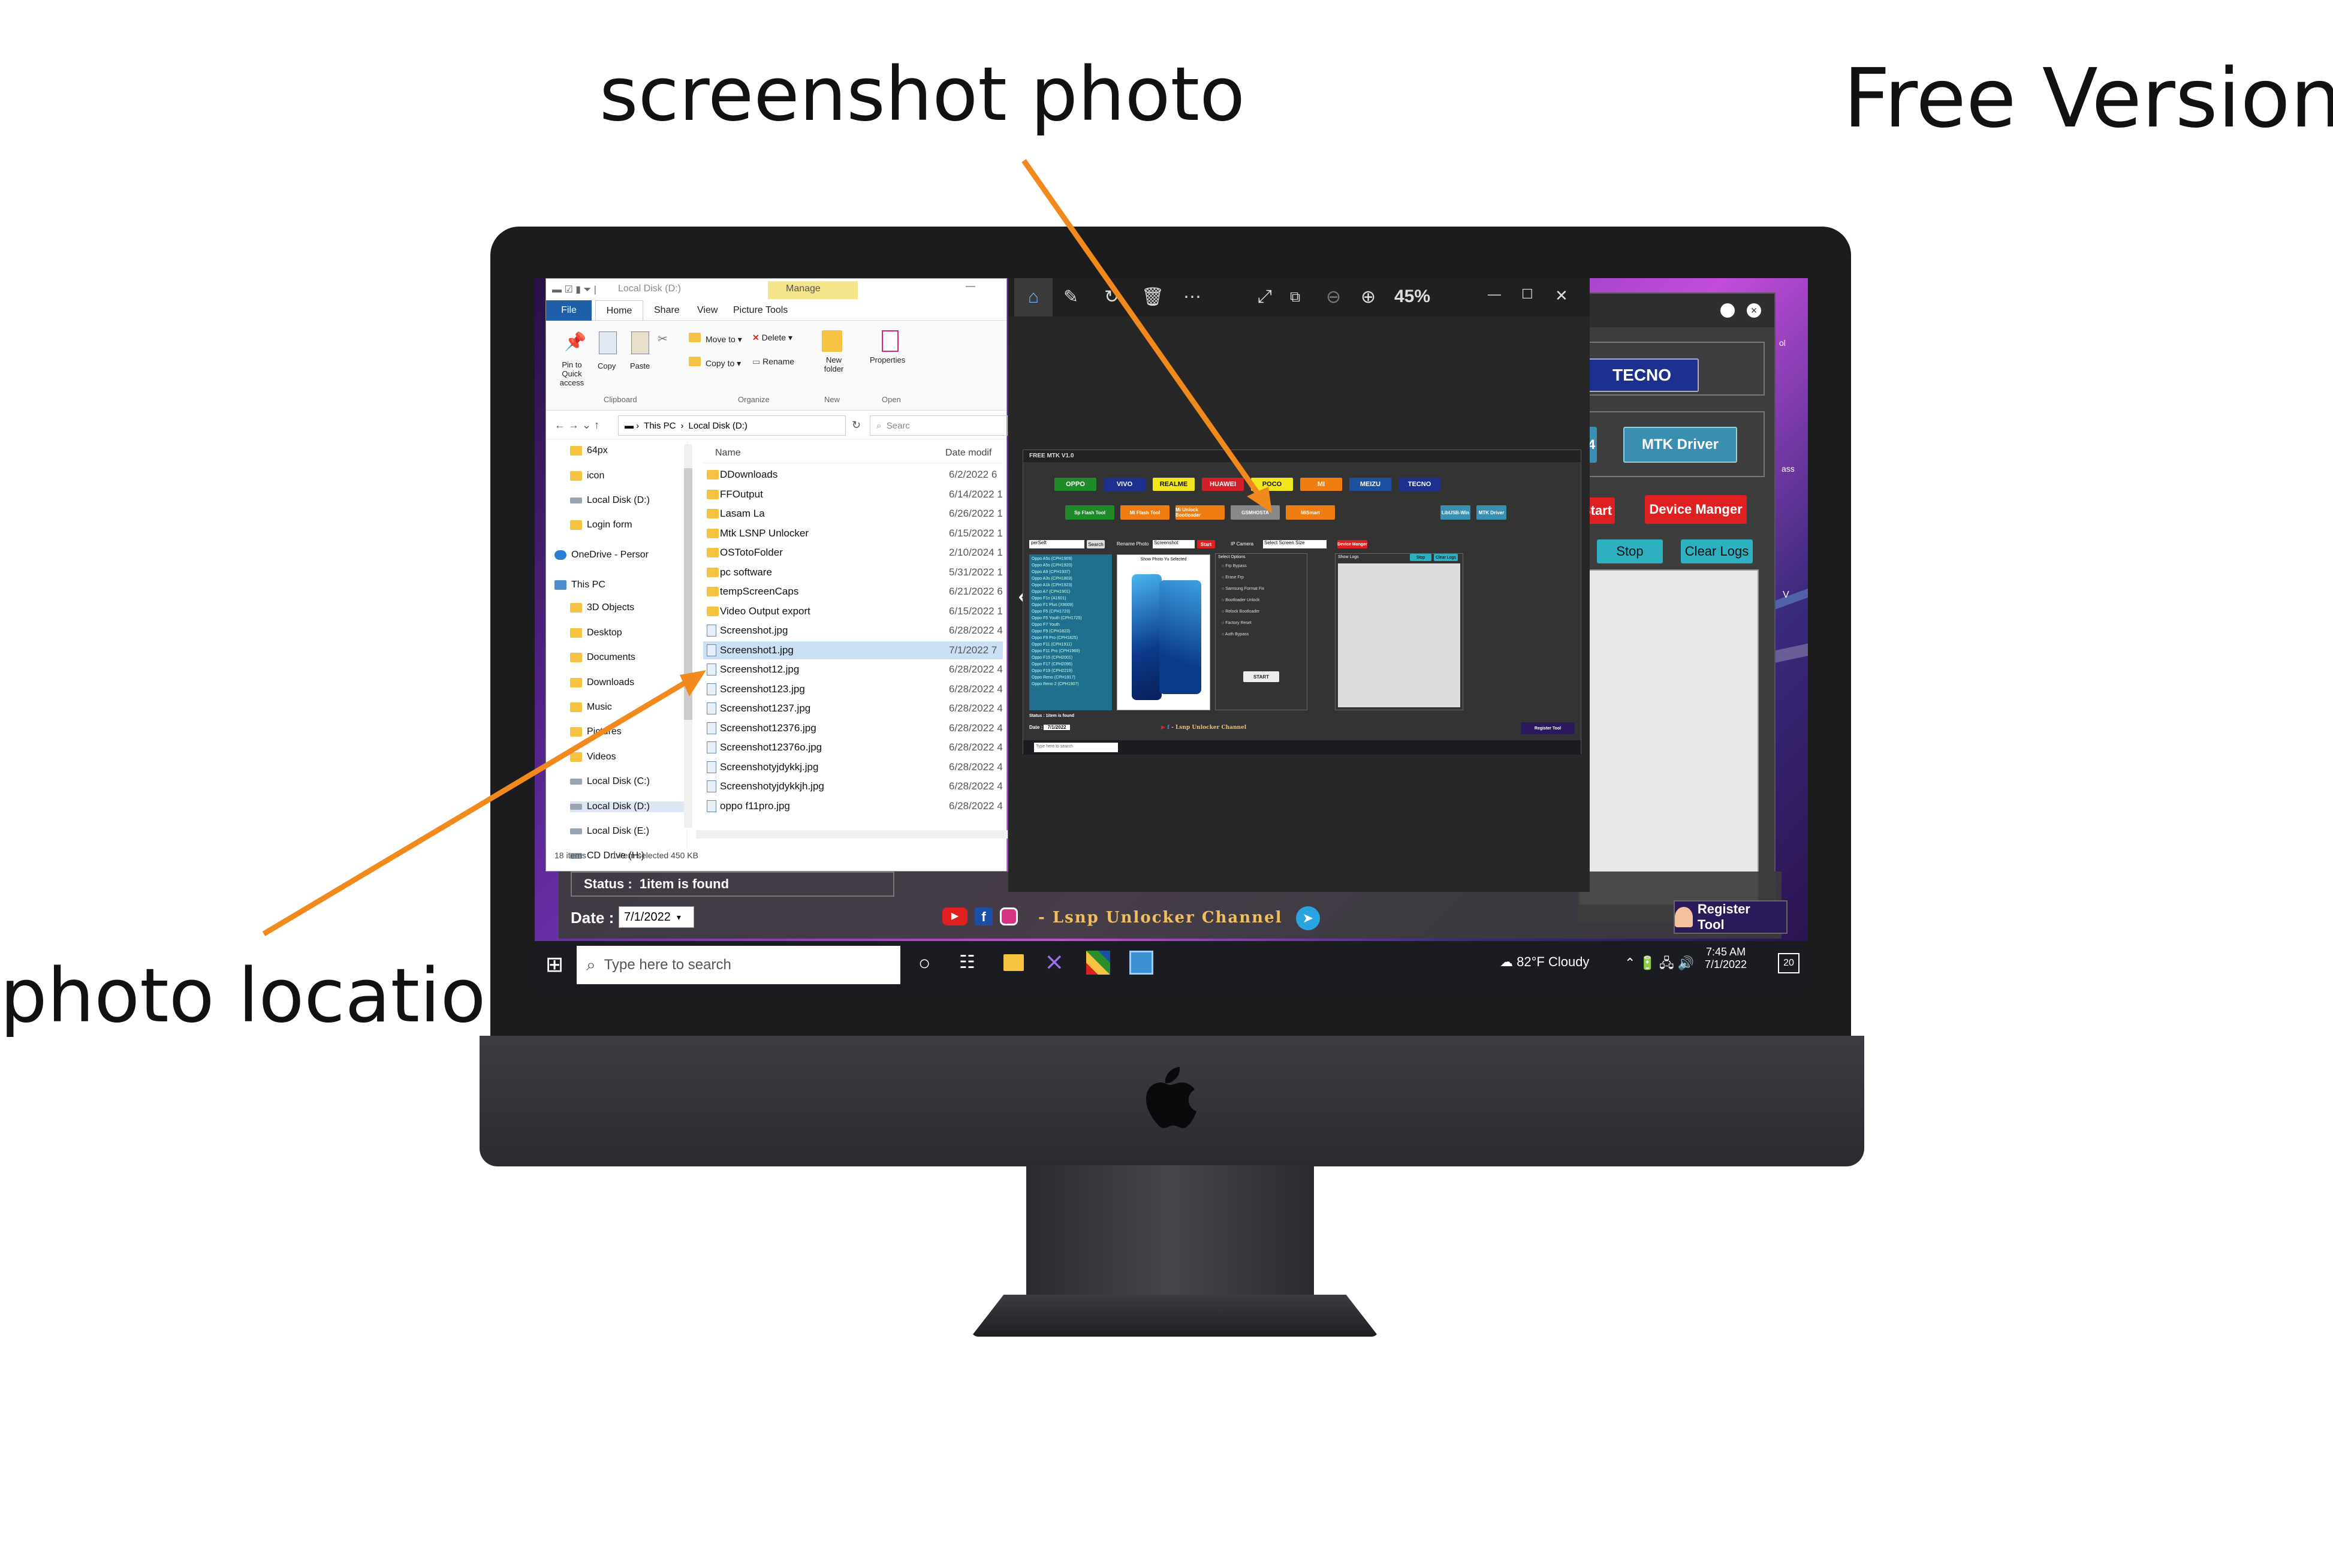 Image resolution: width=2333 pixels, height=1568 pixels. What do you see at coordinates (1259, 500) in the screenshot?
I see `arrowhead-screenshot` at bounding box center [1259, 500].